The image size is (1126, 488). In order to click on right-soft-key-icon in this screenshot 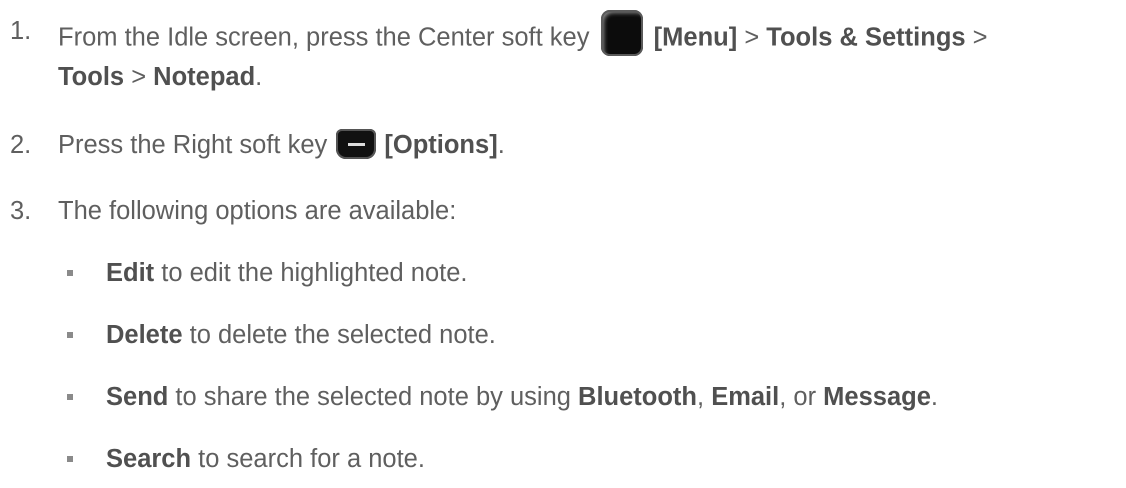, I will do `click(356, 144)`.